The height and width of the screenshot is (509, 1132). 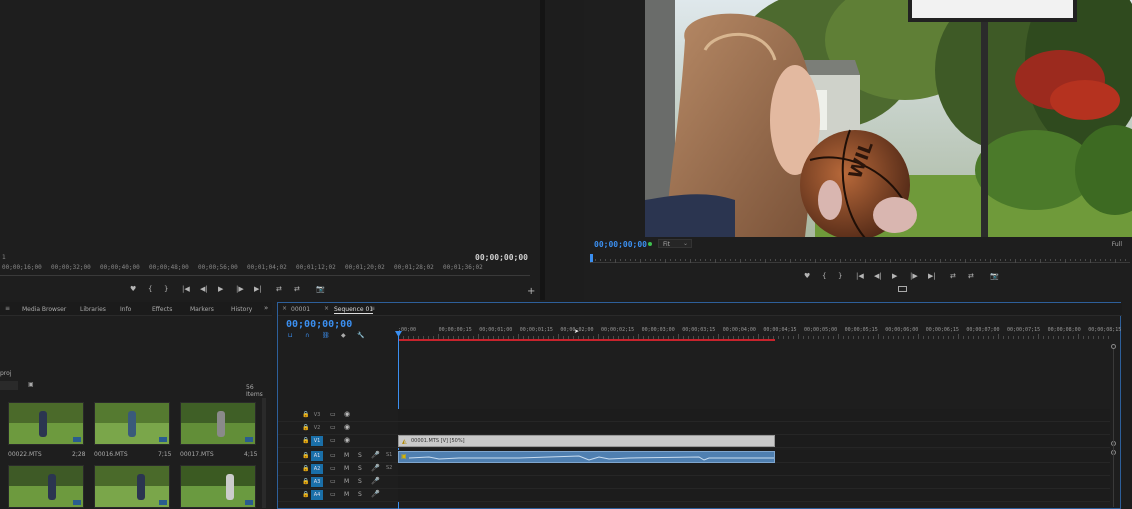 I want to click on resolution-label: Full, so click(x=1117, y=244).